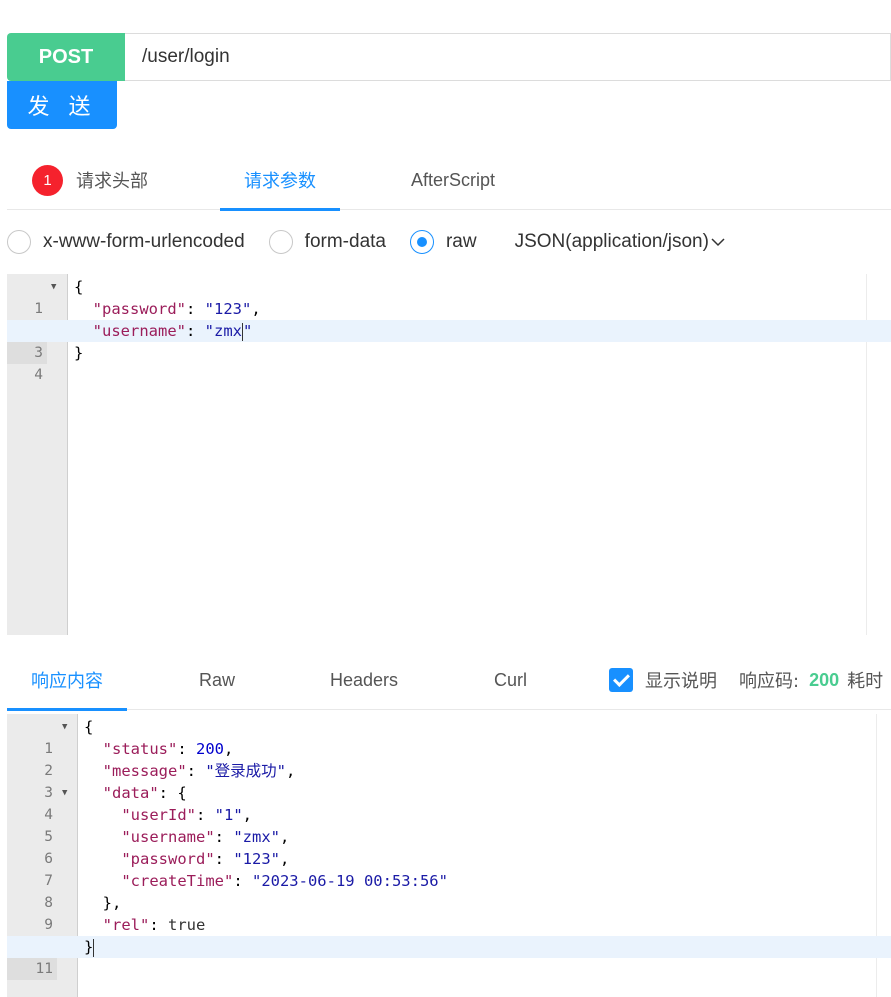 The height and width of the screenshot is (997, 891). Describe the element at coordinates (681, 681) in the screenshot. I see `show-description-label: 显示说明` at that location.